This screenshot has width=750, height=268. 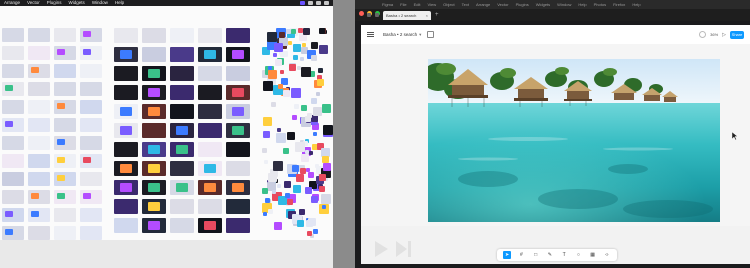 What do you see at coordinates (361, 13) in the screenshot?
I see `close-window-button` at bounding box center [361, 13].